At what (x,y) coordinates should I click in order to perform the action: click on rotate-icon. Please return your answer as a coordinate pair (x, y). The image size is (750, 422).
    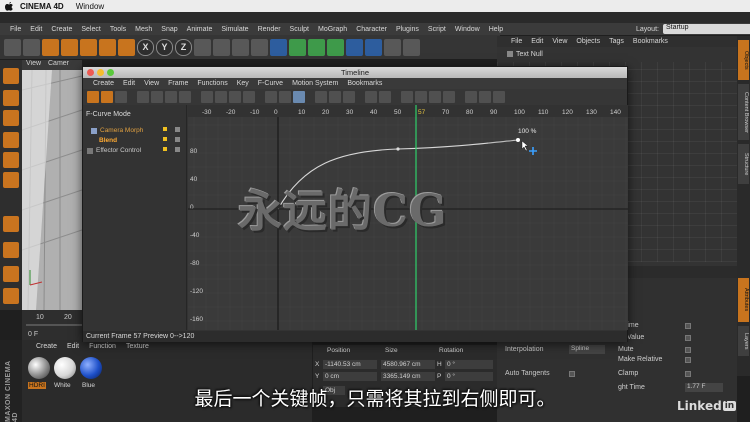
    Looking at the image, I should click on (107, 47).